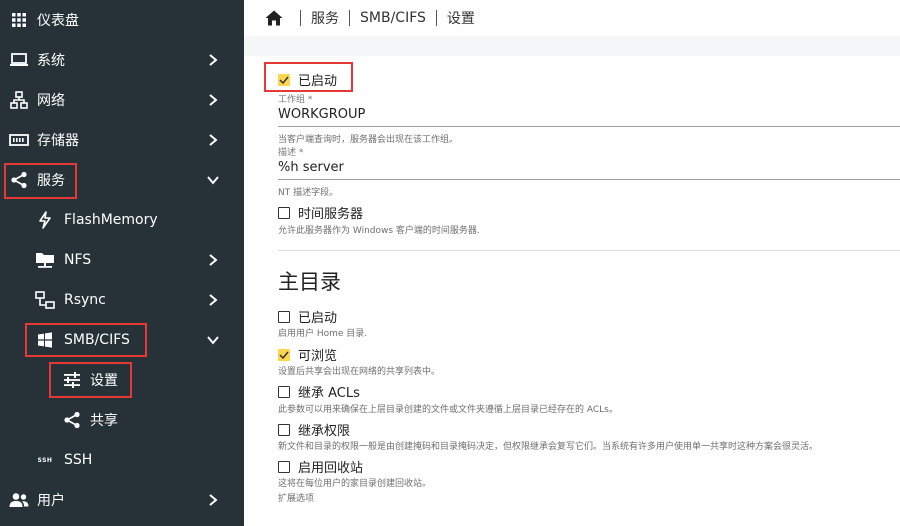  Describe the element at coordinates (318, 356) in the screenshot. I see `checkbox-label: 可浏览` at that location.